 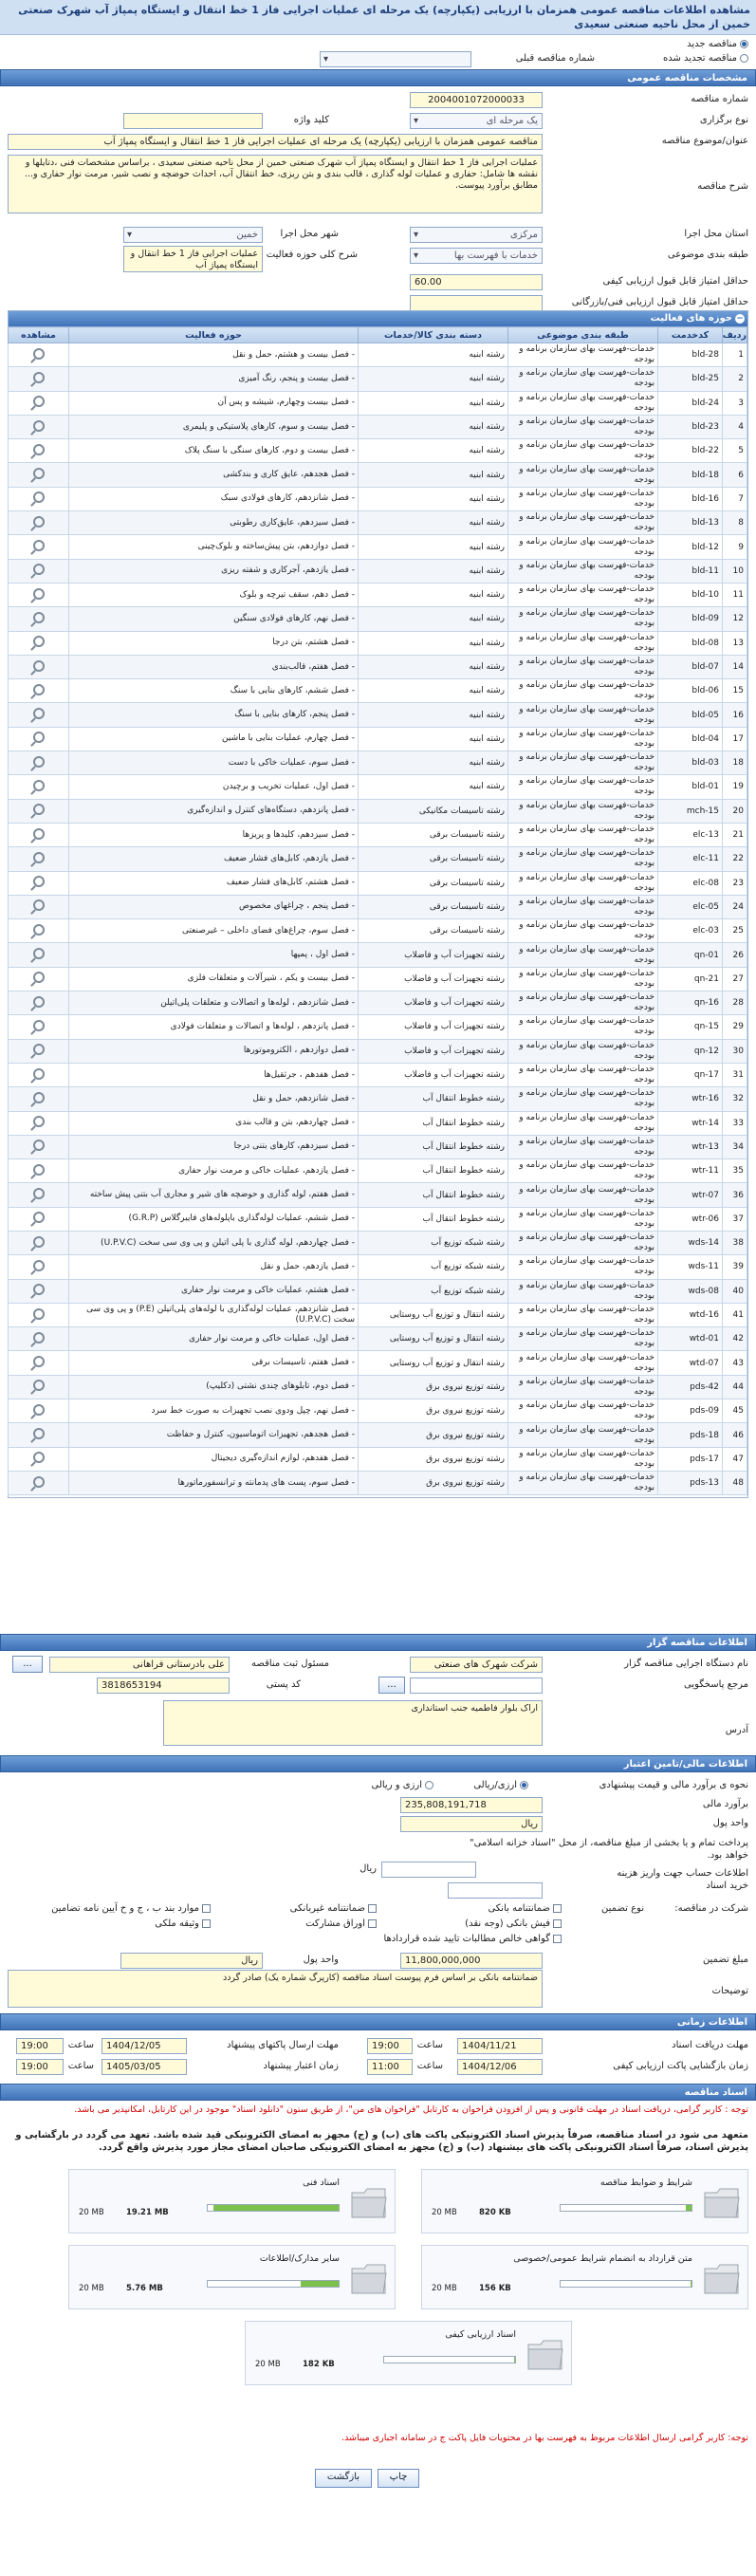 I want to click on guarantee-opt-1: ضمانتنامه غیربانکی, so click(x=333, y=1908).